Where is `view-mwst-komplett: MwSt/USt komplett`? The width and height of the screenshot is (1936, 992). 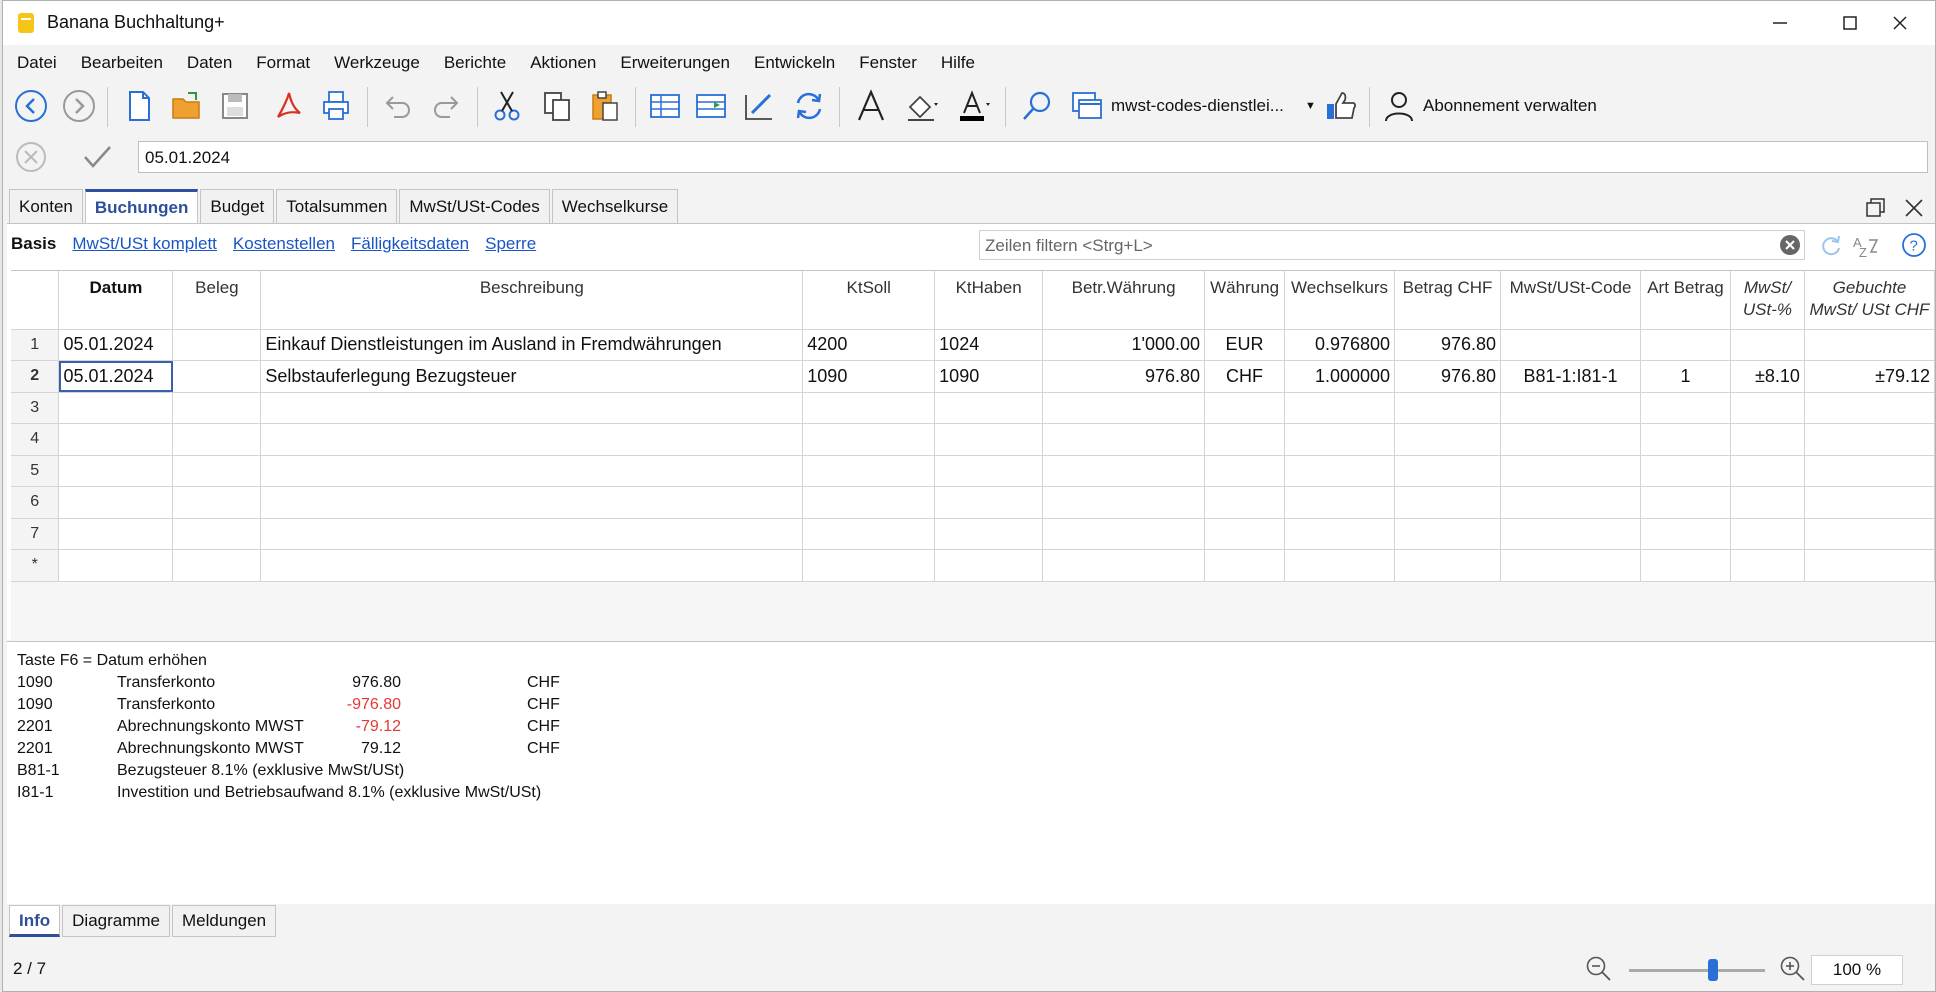 view-mwst-komplett: MwSt/USt komplett is located at coordinates (144, 244).